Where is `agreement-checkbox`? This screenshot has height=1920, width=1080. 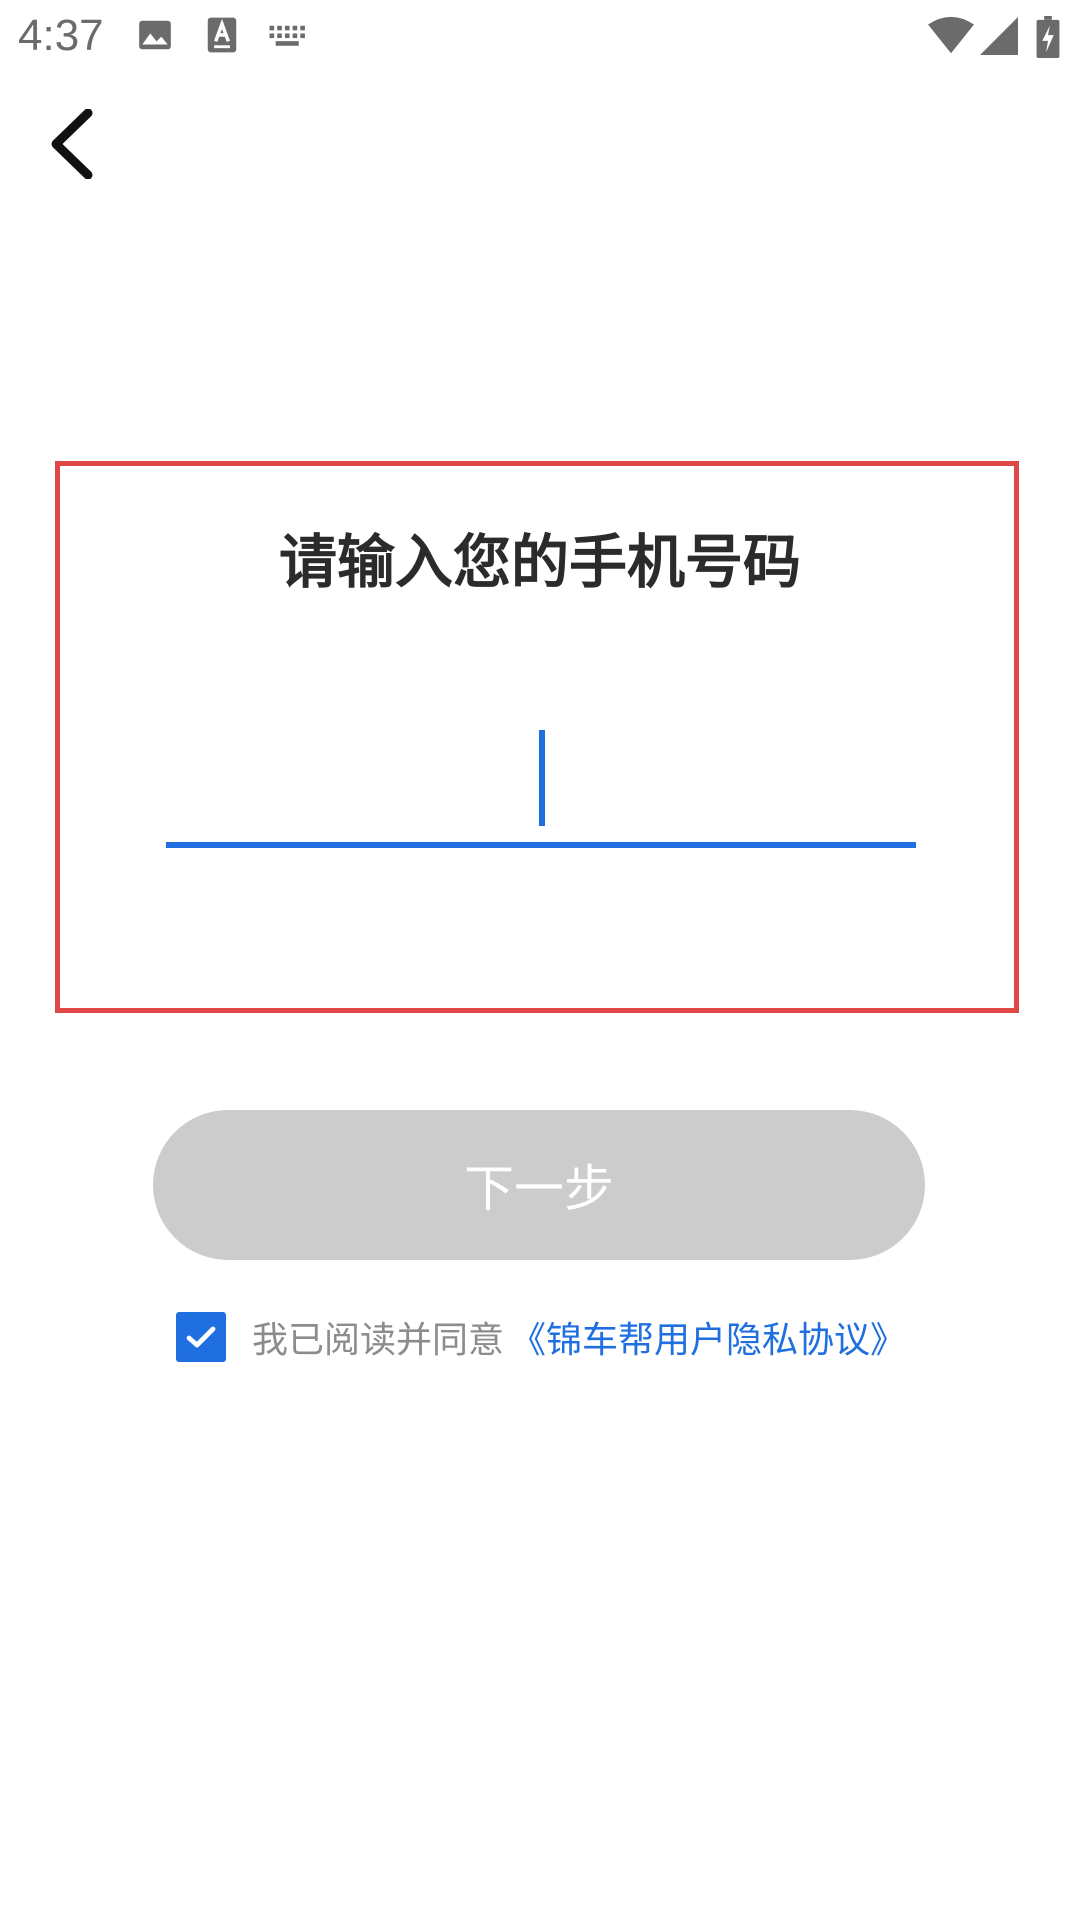 agreement-checkbox is located at coordinates (201, 1337).